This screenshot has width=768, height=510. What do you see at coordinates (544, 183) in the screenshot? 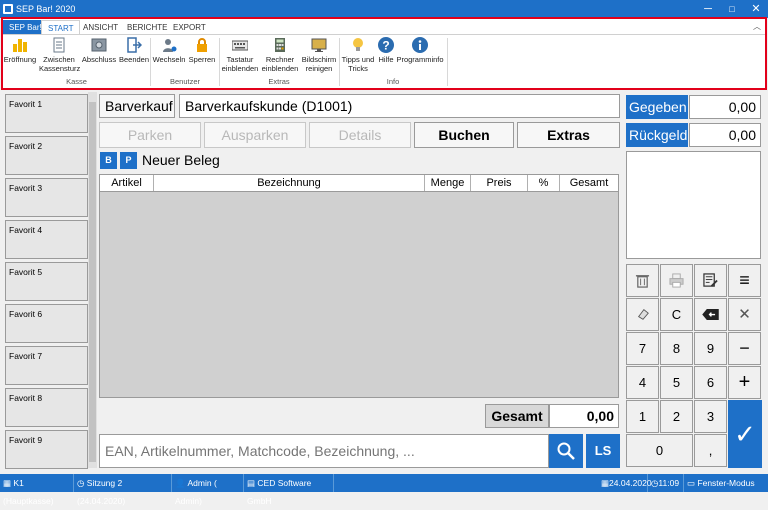
I see `column-header-percent: %` at bounding box center [544, 183].